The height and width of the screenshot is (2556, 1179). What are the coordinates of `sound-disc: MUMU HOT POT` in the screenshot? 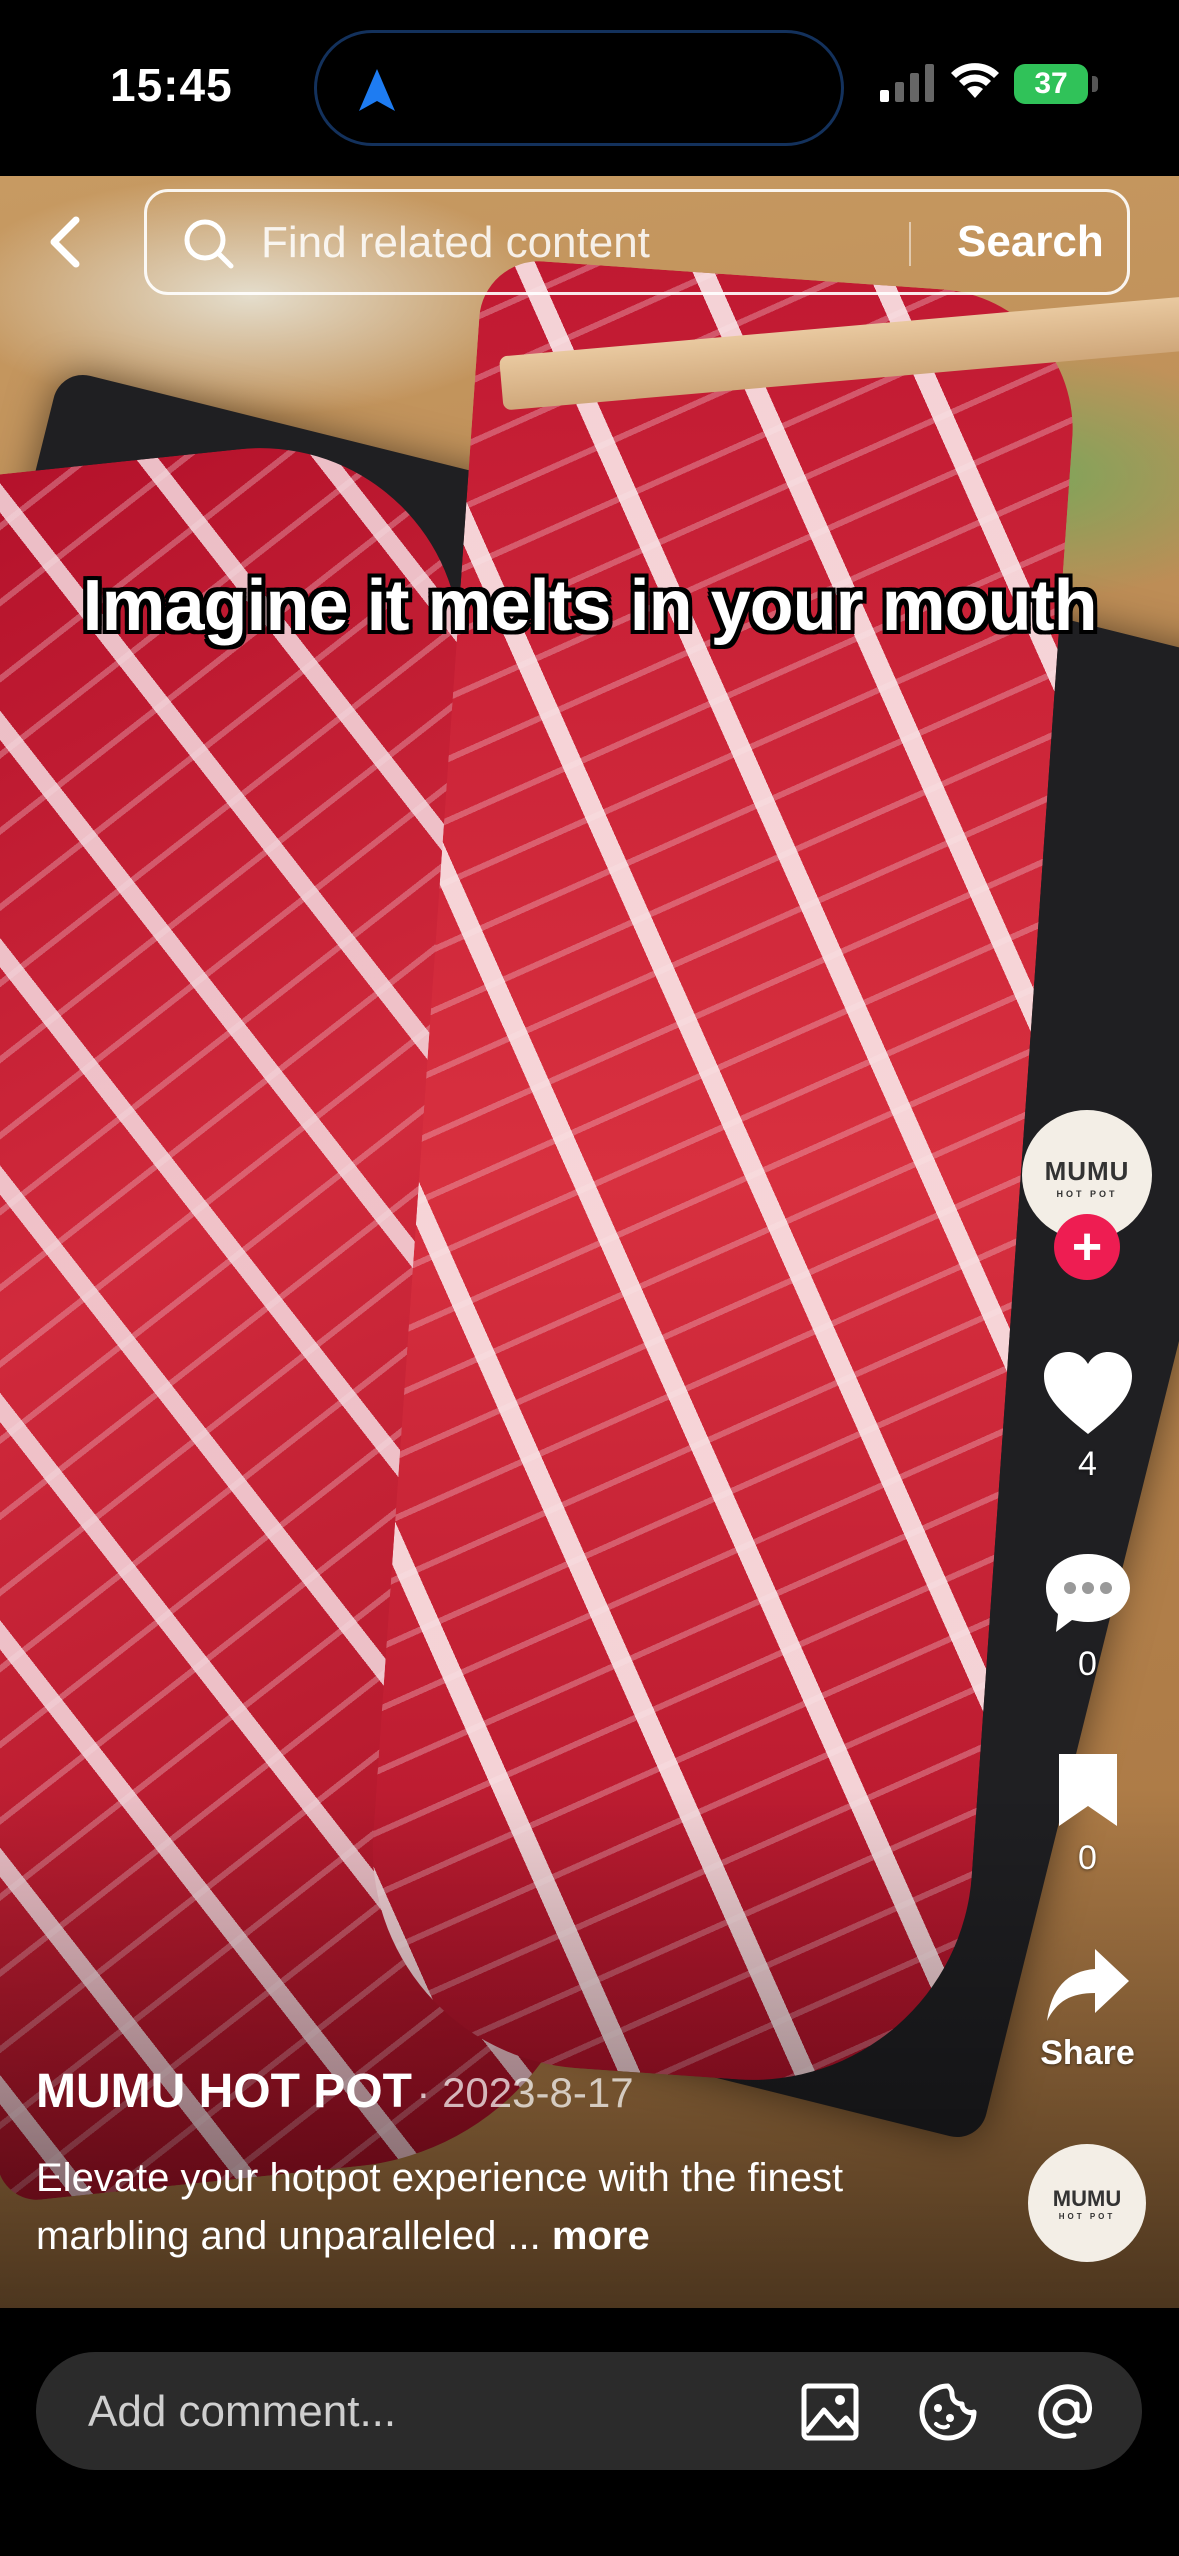 It's located at (1087, 2203).